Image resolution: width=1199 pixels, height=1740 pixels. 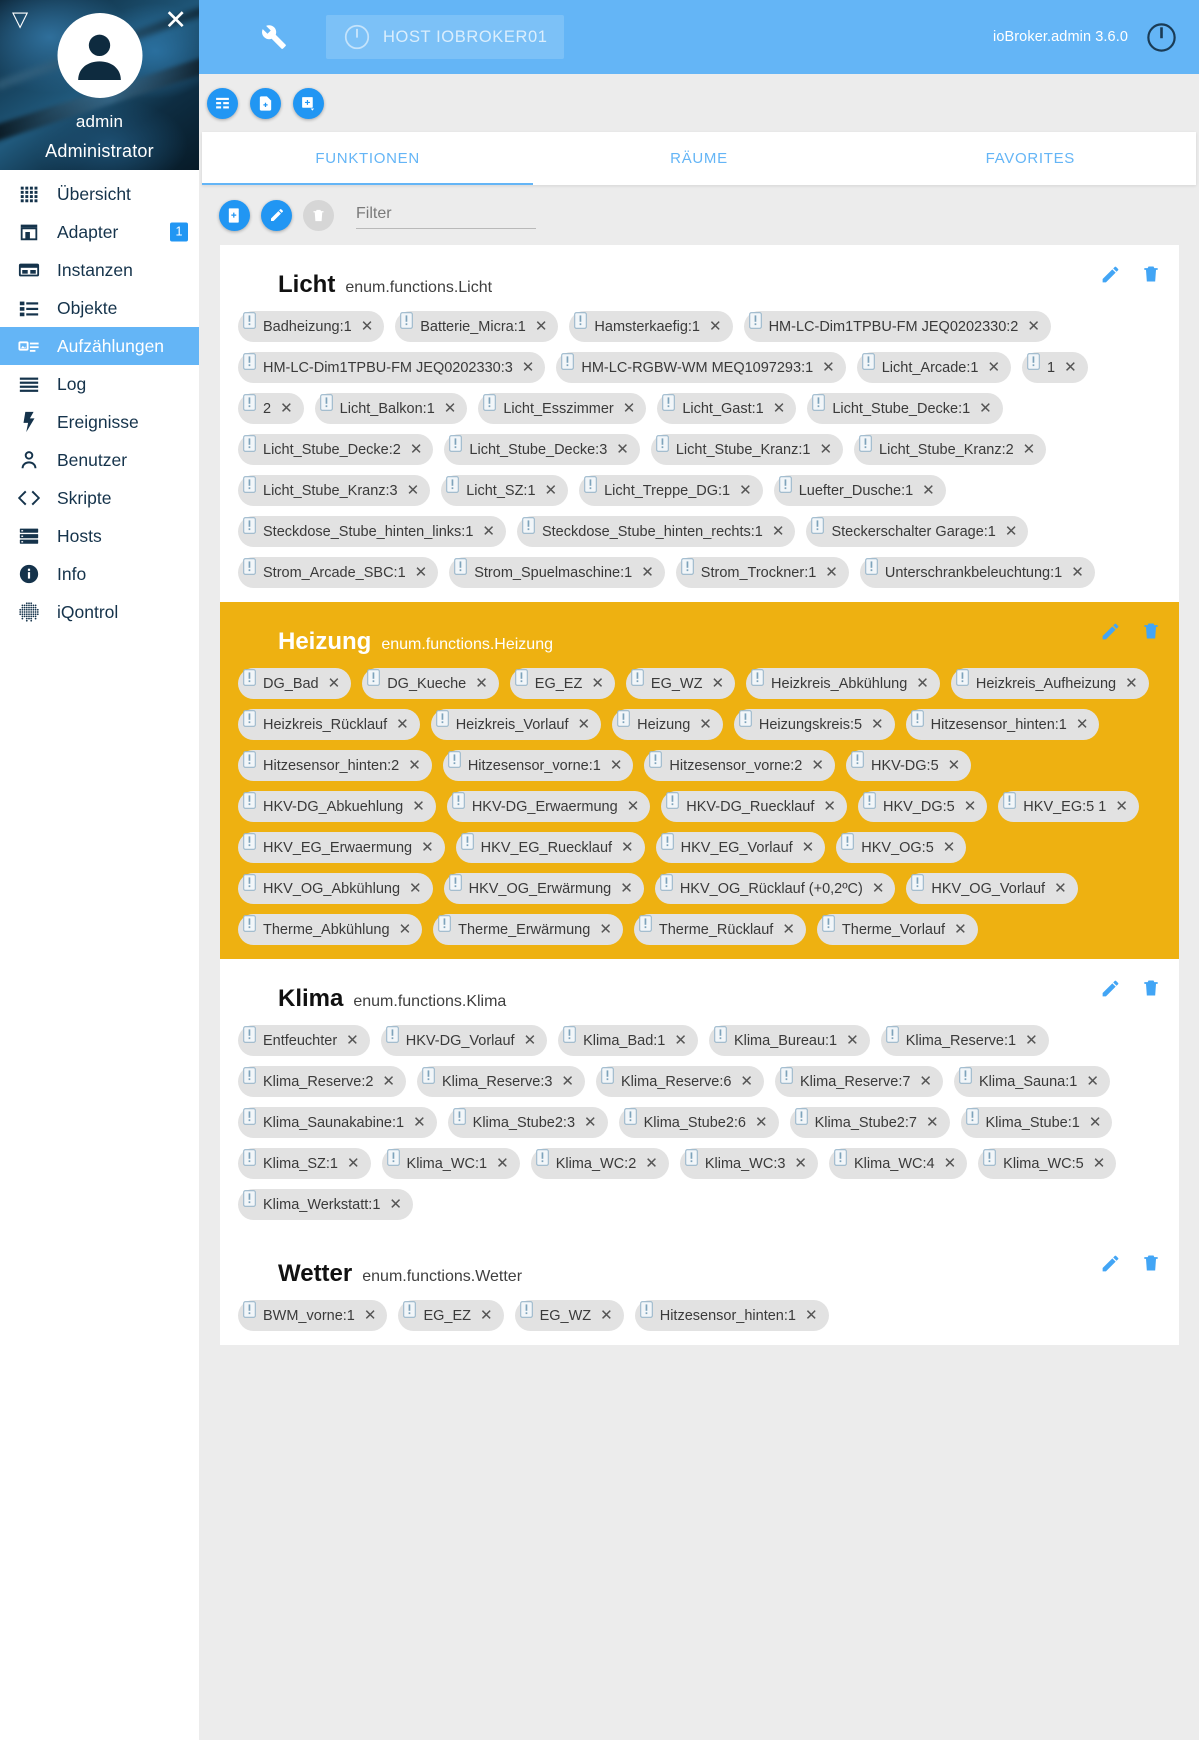 What do you see at coordinates (304, 1163) in the screenshot?
I see `member-chip: Klima_SZ:1 ✕` at bounding box center [304, 1163].